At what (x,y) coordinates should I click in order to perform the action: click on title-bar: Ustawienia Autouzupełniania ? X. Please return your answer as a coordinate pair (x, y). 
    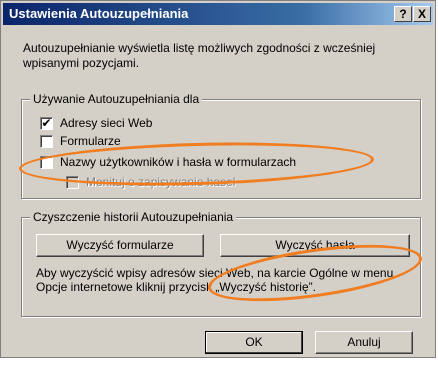
    Looking at the image, I should click on (218, 14).